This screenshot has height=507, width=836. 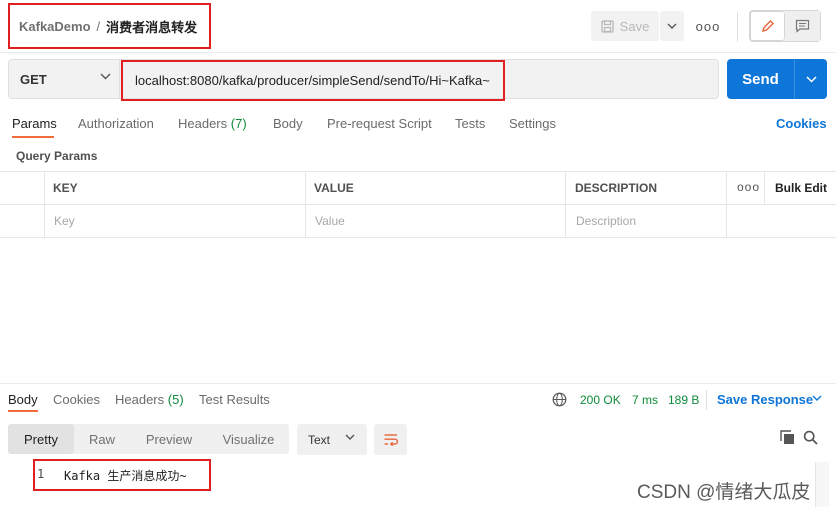 I want to click on response-tab-cookies: Cookies, so click(x=76, y=399).